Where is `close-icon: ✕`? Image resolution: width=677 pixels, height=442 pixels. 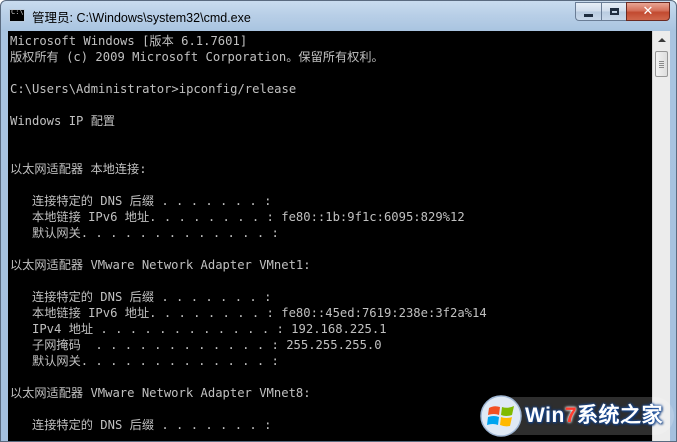 close-icon: ✕ is located at coordinates (648, 11).